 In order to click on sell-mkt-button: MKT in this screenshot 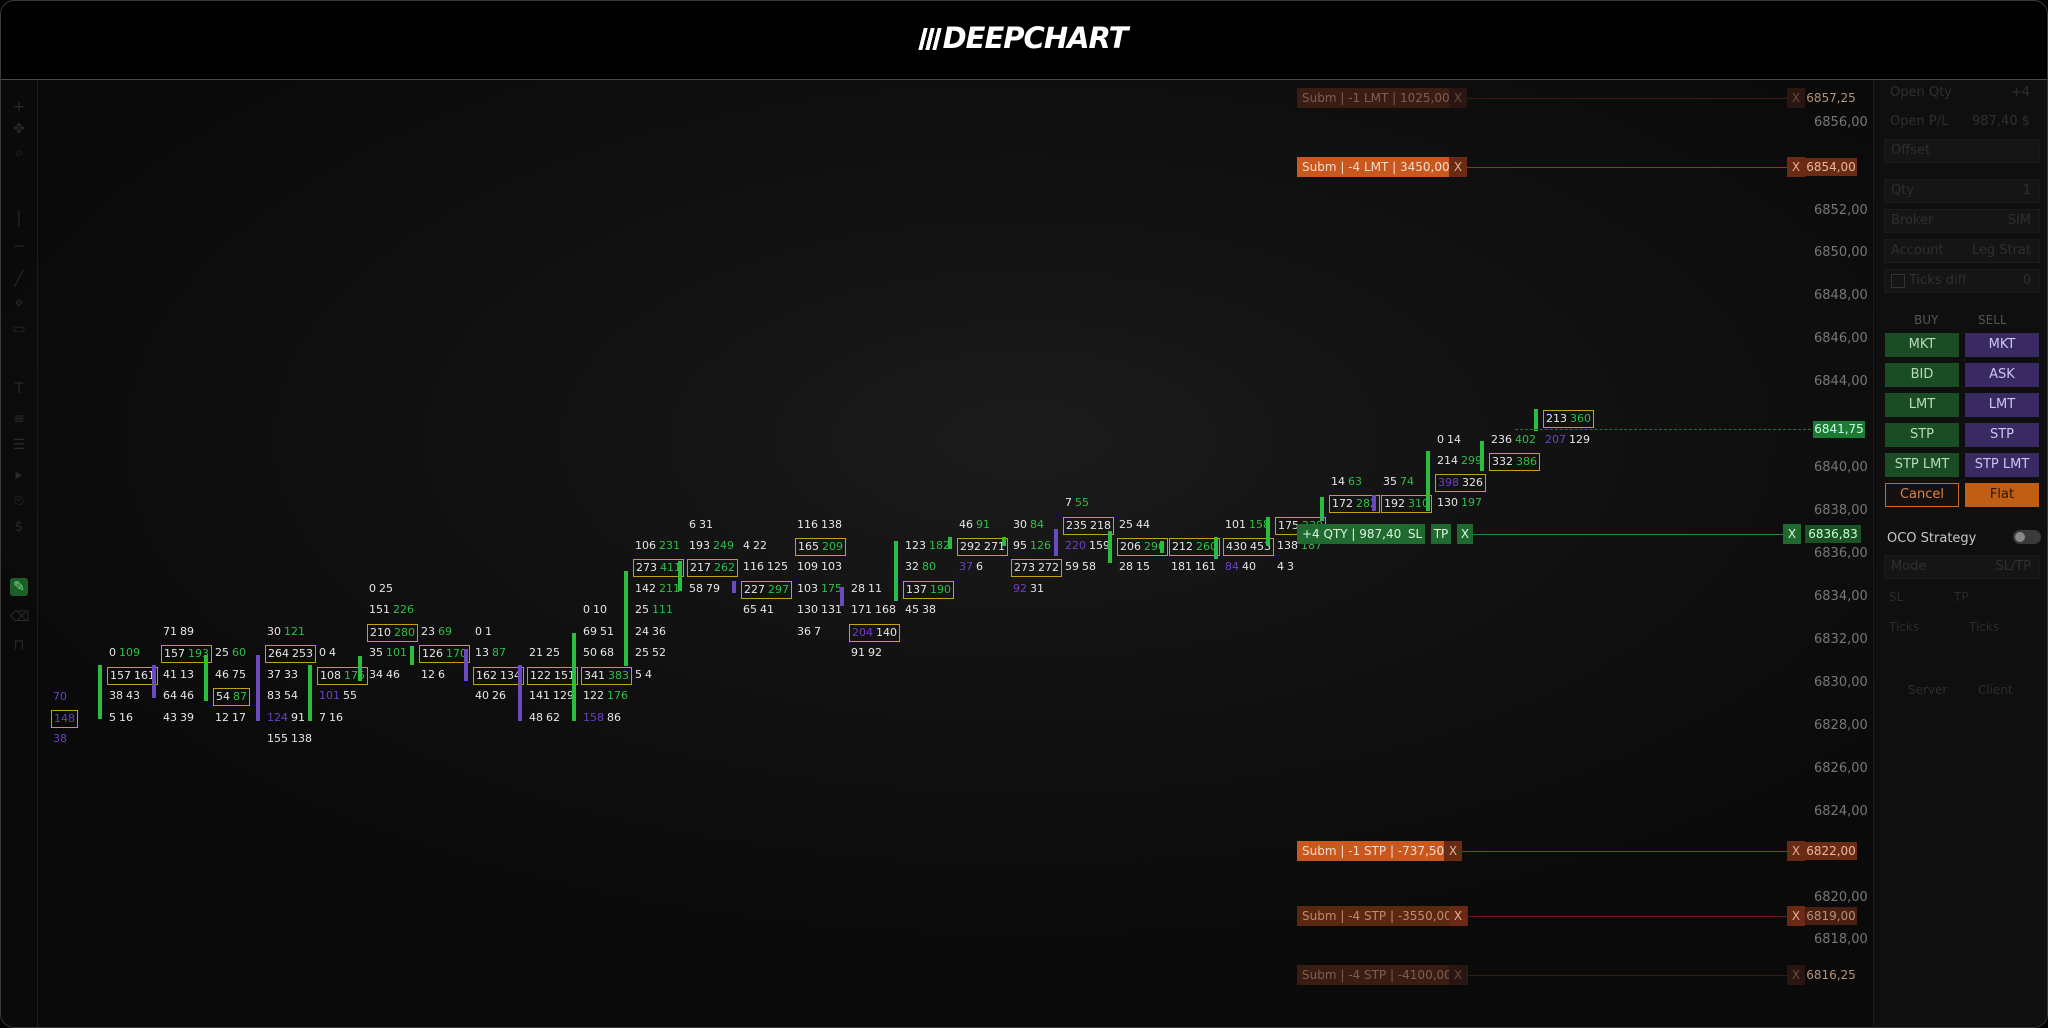, I will do `click(2002, 345)`.